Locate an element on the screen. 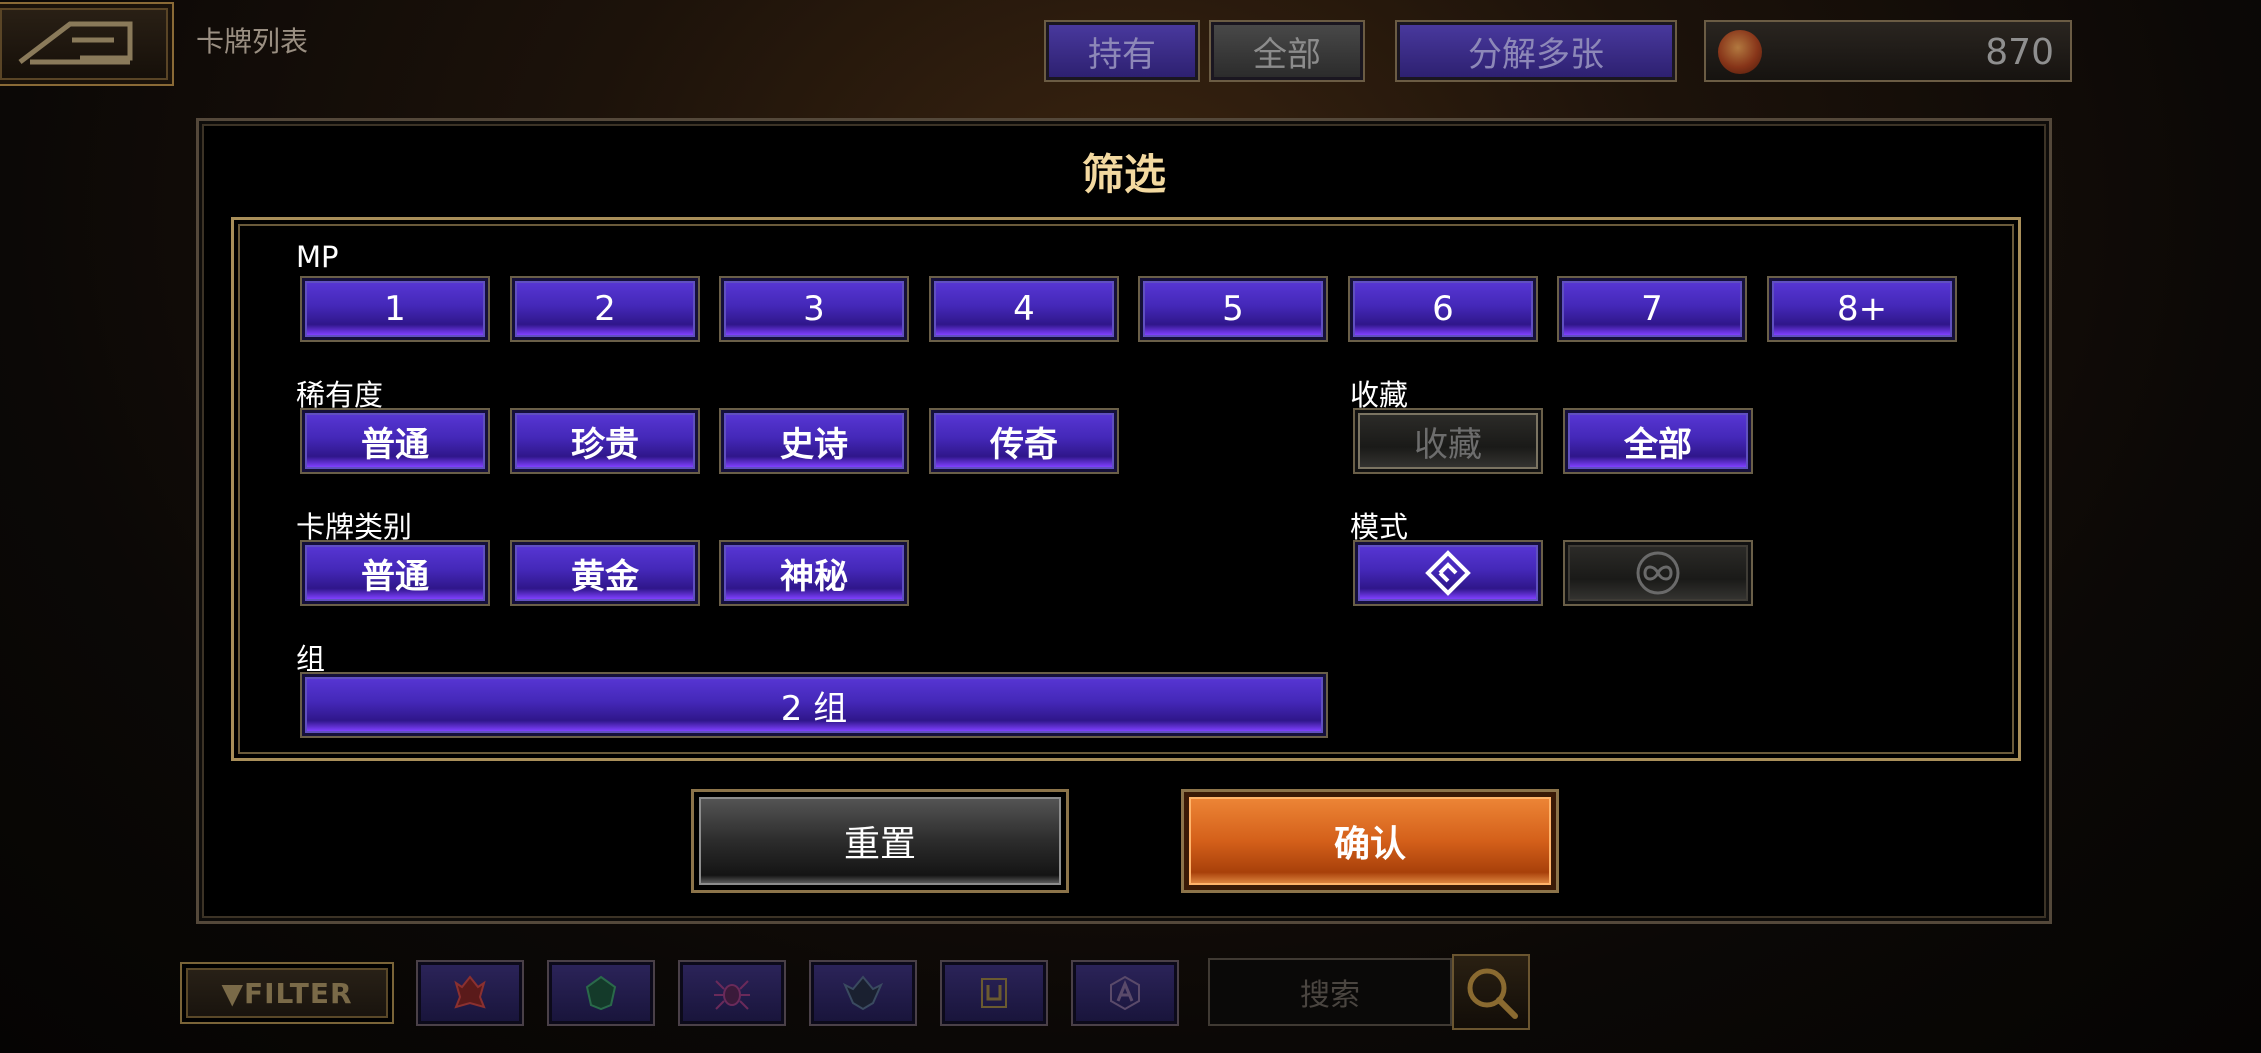 The height and width of the screenshot is (1053, 2261). rarity-rare: 珍贵 is located at coordinates (605, 441).